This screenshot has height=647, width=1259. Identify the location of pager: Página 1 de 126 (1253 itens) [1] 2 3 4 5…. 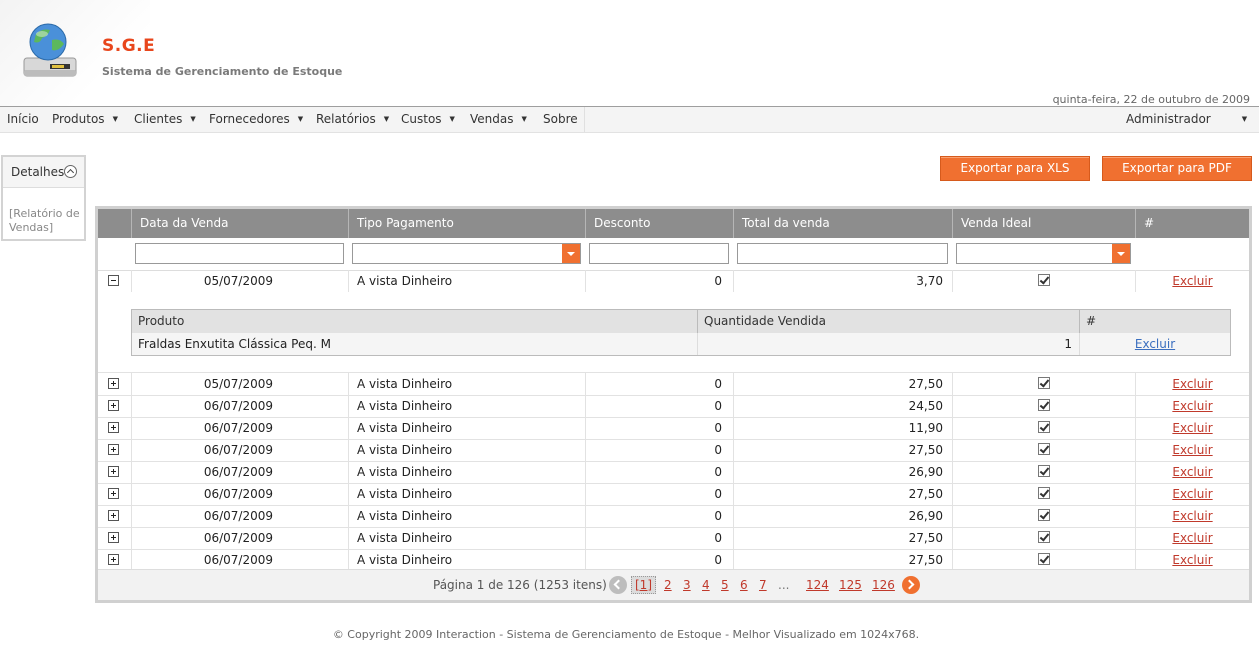
(673, 584).